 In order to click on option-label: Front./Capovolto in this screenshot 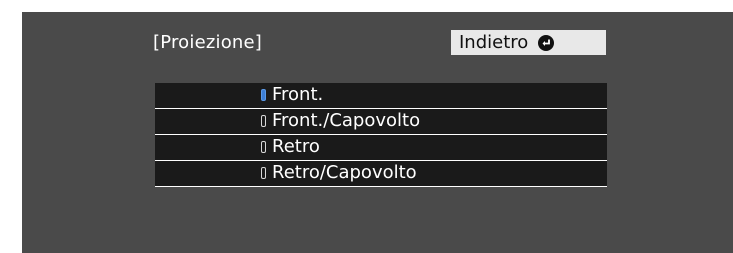, I will do `click(346, 120)`.